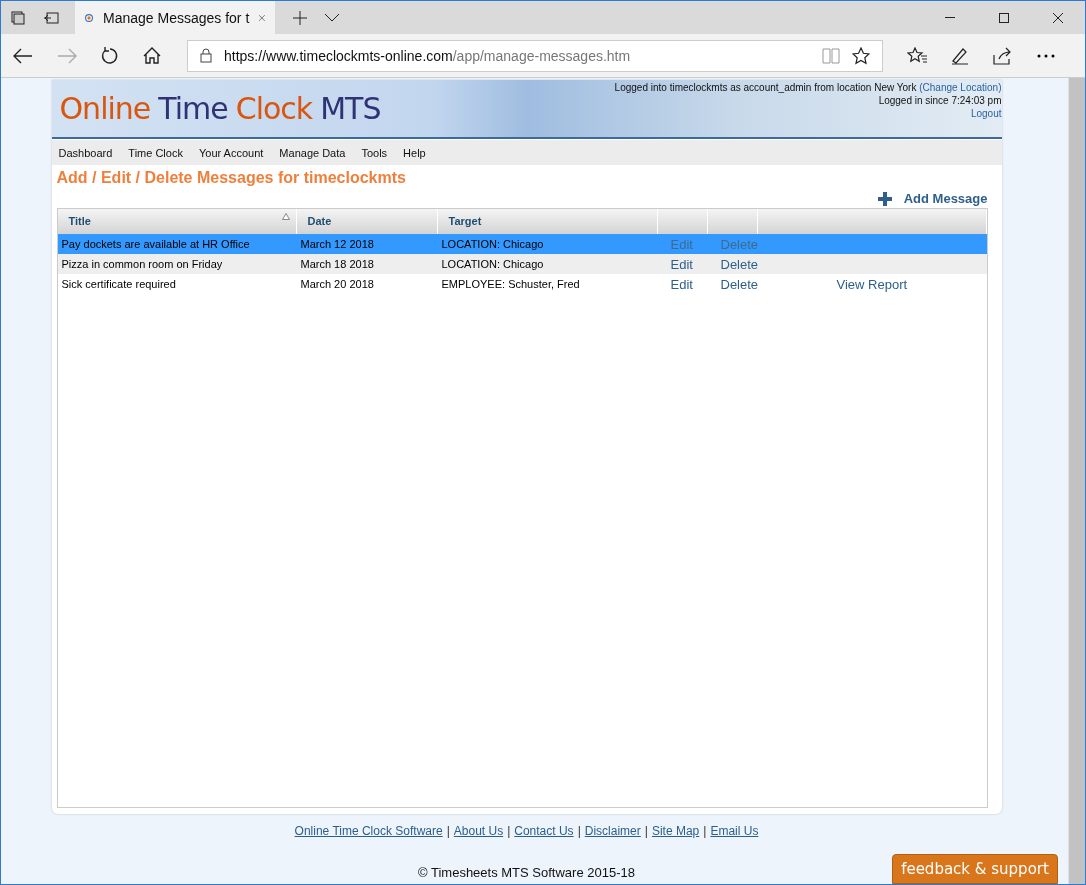 The height and width of the screenshot is (885, 1086). What do you see at coordinates (300, 17) in the screenshot?
I see `new-tab-icon` at bounding box center [300, 17].